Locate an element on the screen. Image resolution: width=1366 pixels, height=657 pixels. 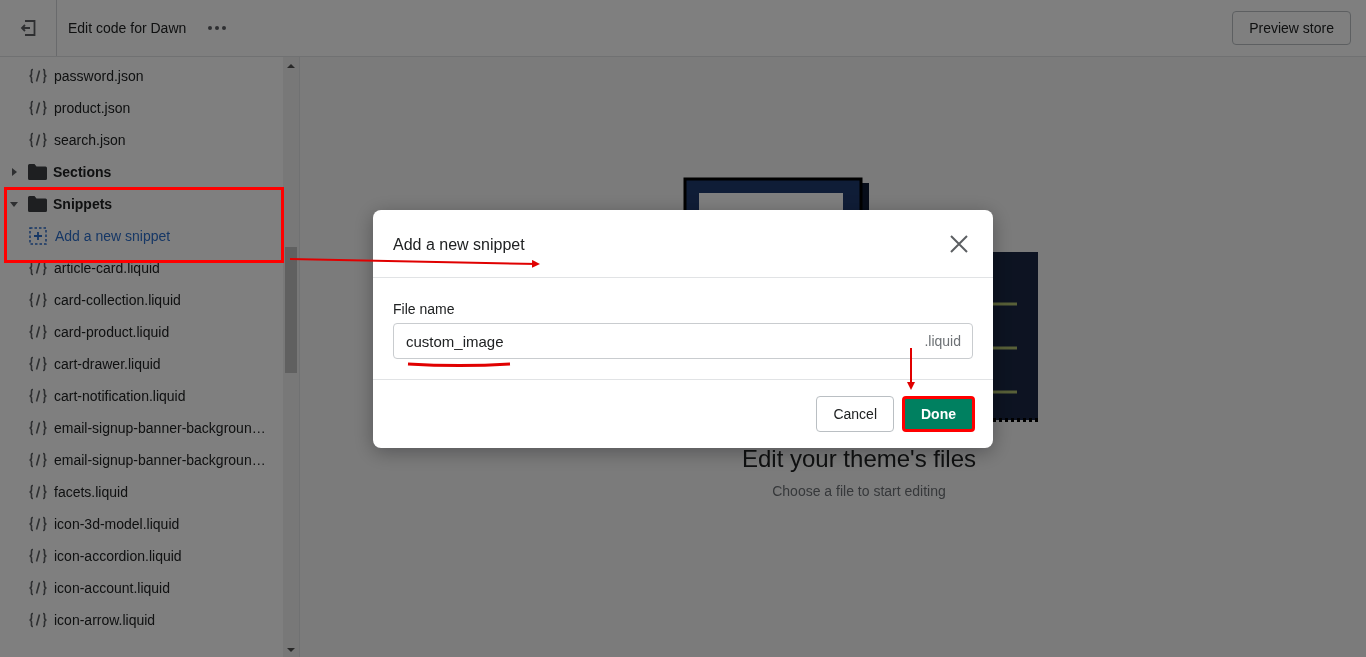
scrollbar is located at coordinates (291, 357).